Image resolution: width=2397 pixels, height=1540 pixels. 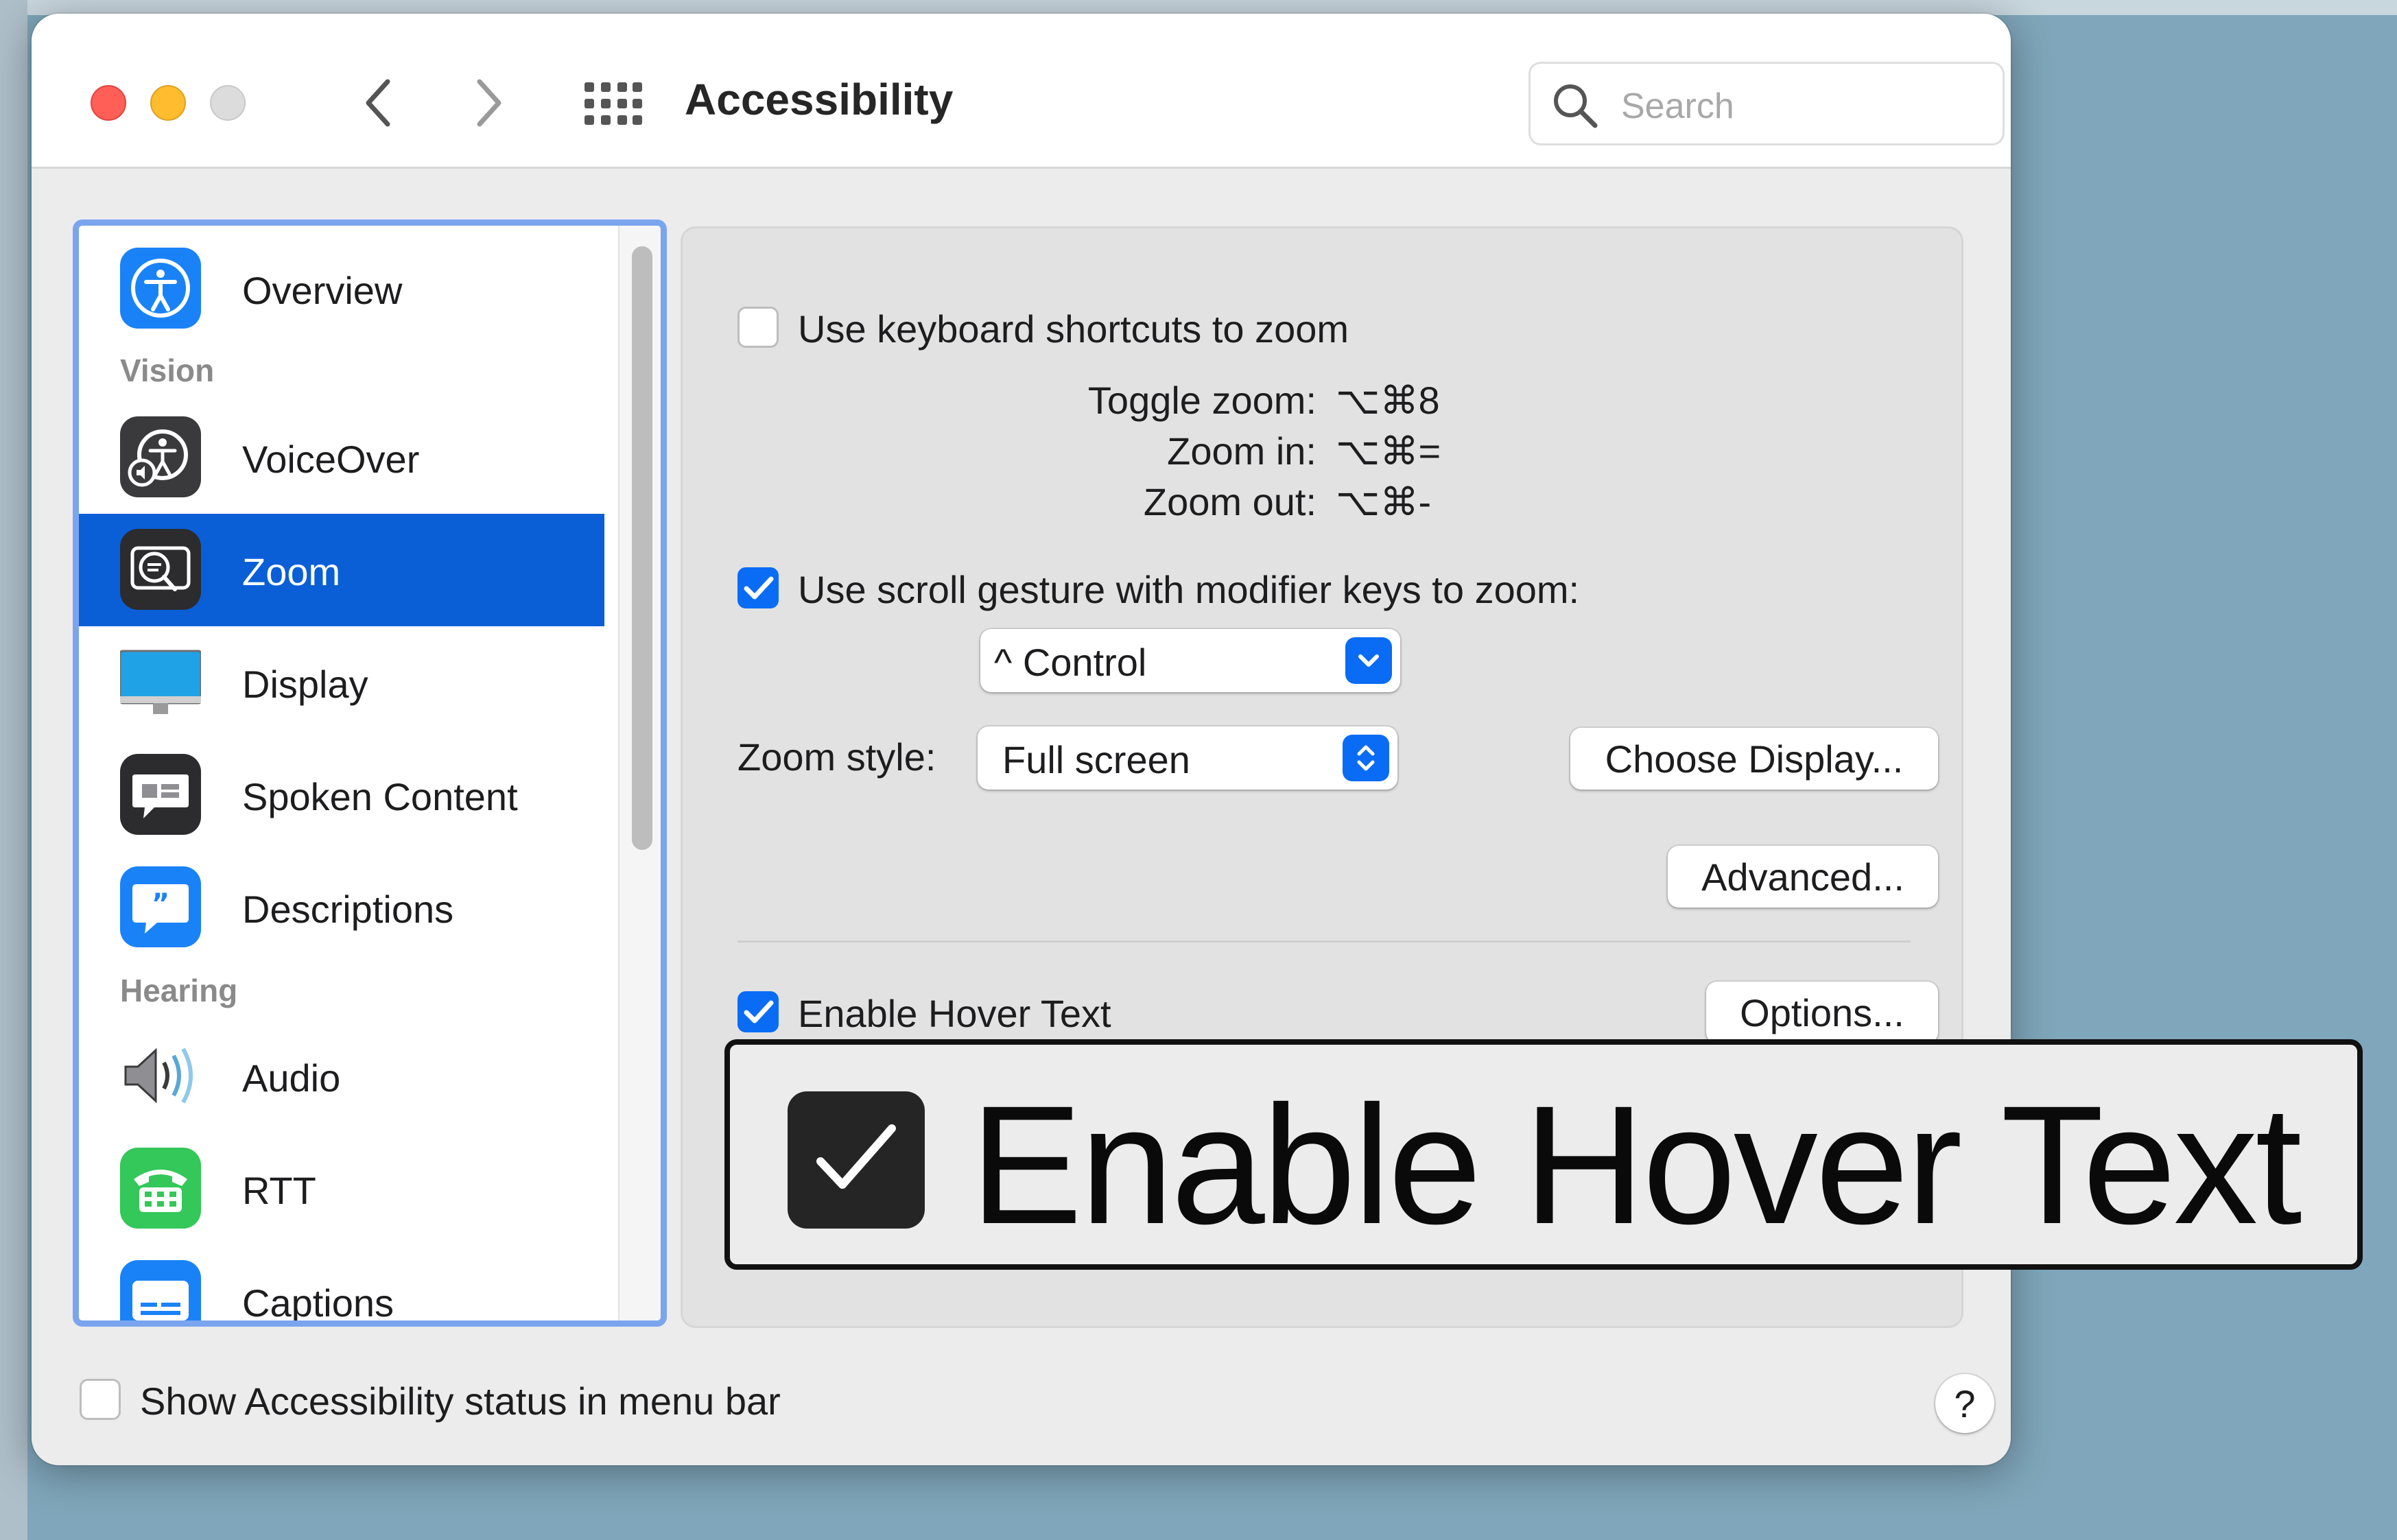 What do you see at coordinates (179, 991) in the screenshot?
I see `section-header-hearing: Hearing` at bounding box center [179, 991].